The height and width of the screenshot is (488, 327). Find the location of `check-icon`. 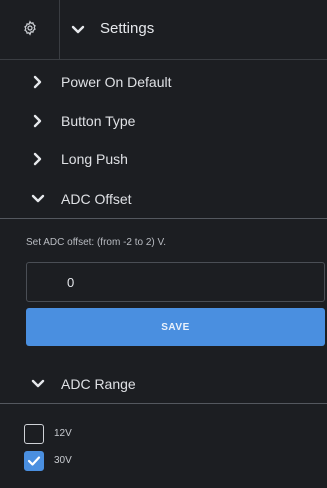

check-icon is located at coordinates (34, 461).